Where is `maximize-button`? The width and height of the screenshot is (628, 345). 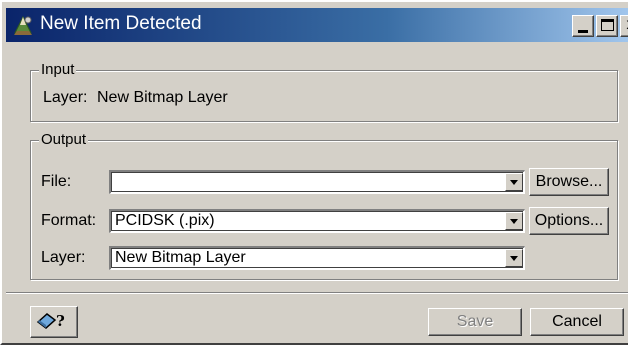
maximize-button is located at coordinates (607, 26).